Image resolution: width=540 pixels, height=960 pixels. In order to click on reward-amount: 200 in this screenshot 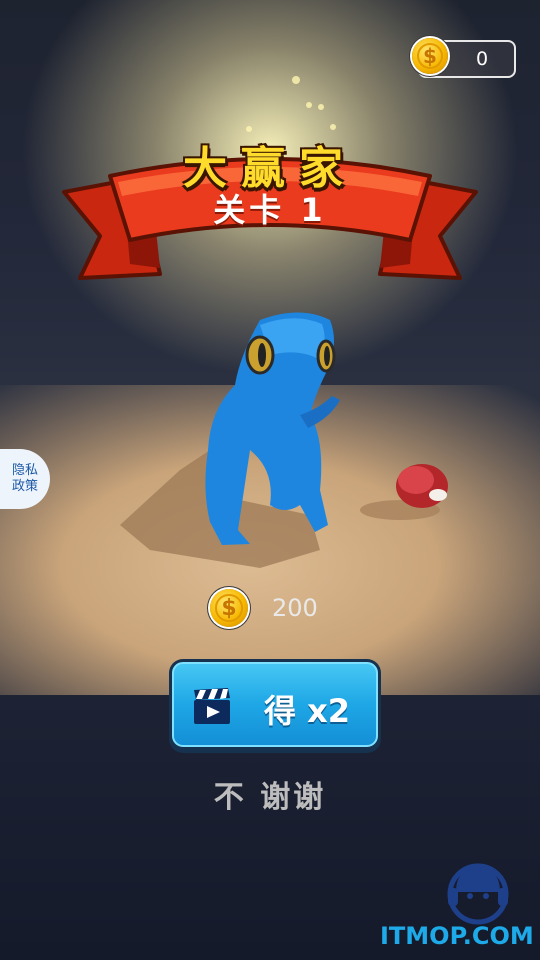, I will do `click(295, 608)`.